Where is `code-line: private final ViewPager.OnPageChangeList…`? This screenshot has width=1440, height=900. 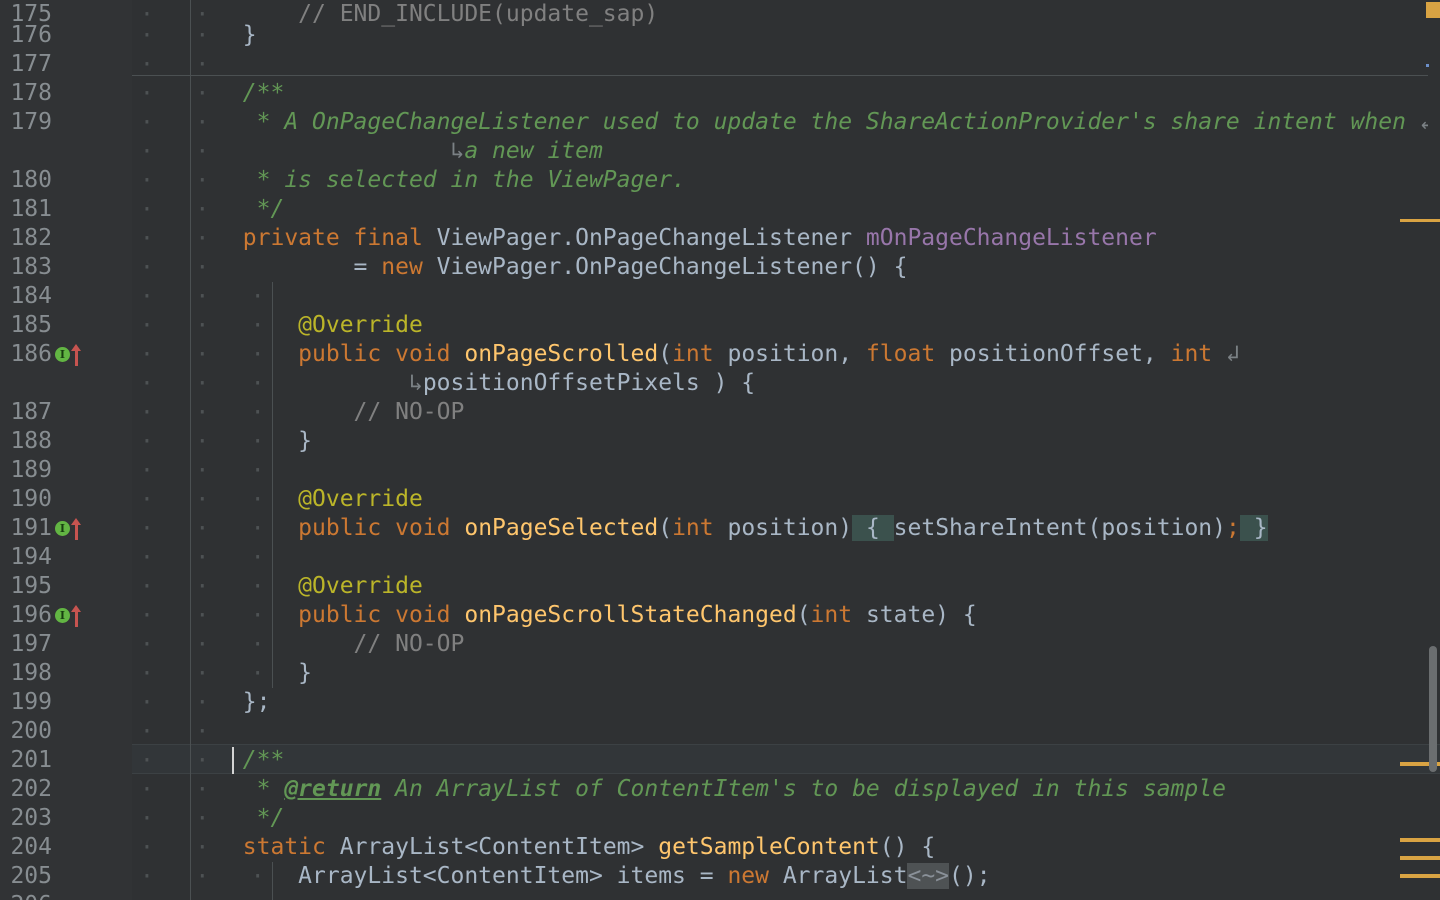
code-line: private final ViewPager.OnPageChangeList… is located at coordinates (644, 238).